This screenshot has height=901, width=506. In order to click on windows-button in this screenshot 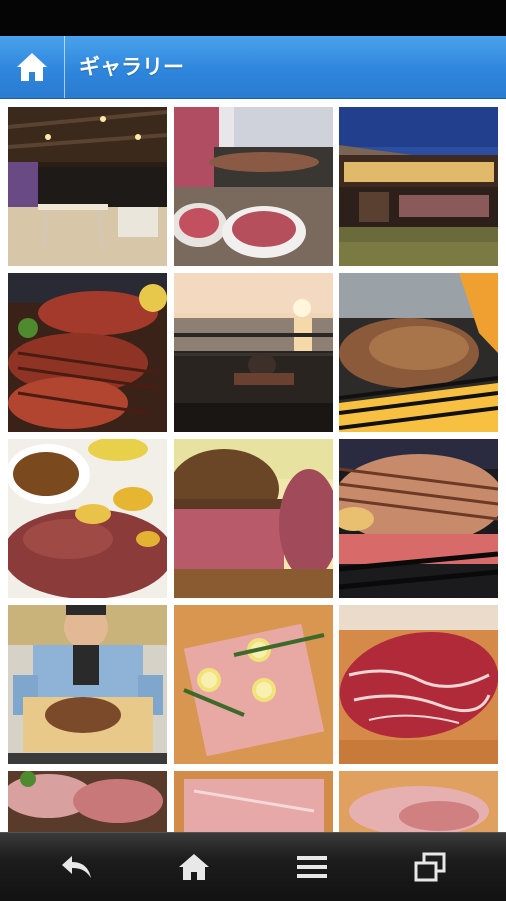, I will do `click(430, 867)`.